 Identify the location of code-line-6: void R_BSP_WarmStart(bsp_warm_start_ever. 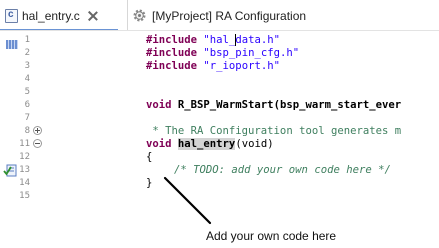
(273, 105).